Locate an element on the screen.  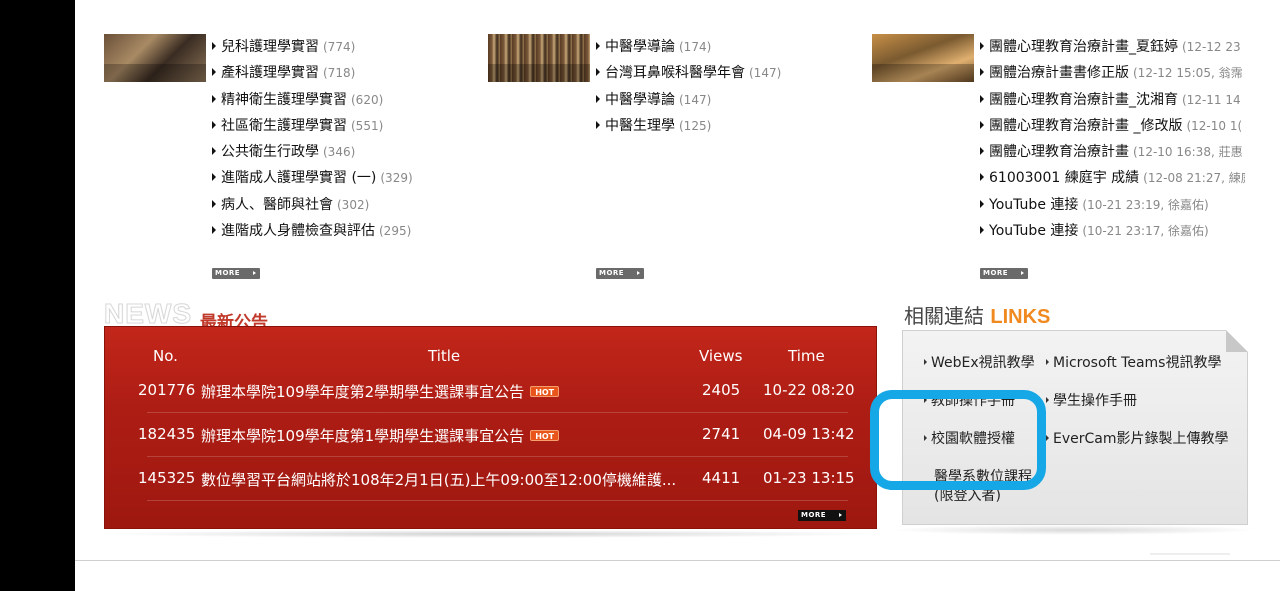
footer-faint-text is located at coordinates (1190, 554).